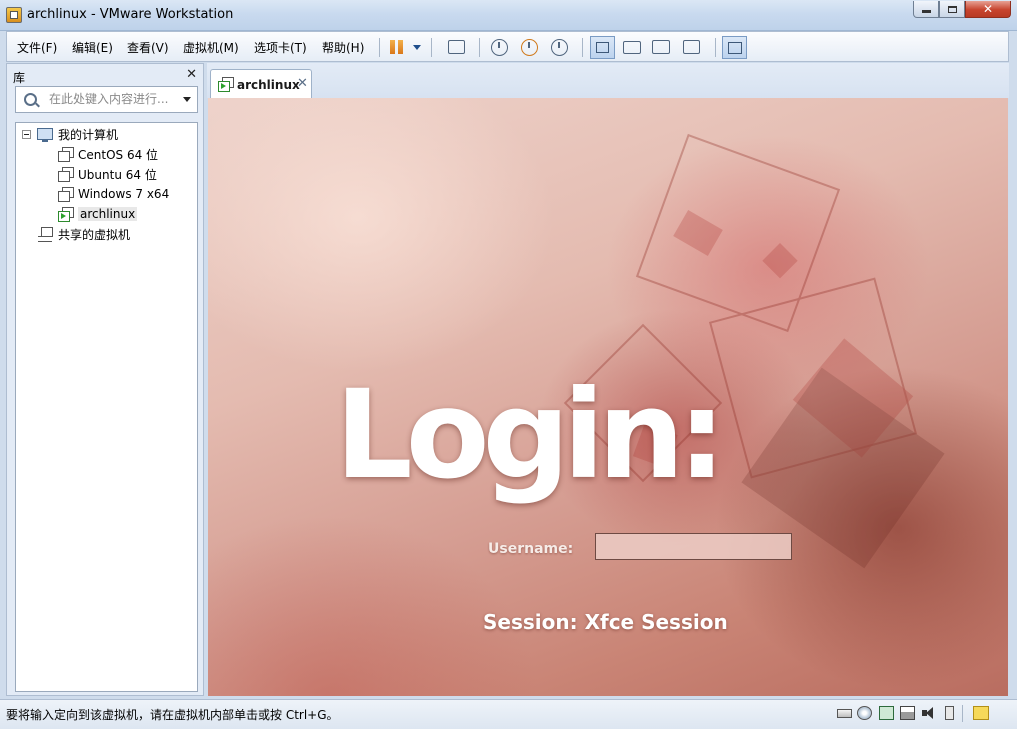 This screenshot has width=1017, height=729. I want to click on status-separator, so click(962, 713).